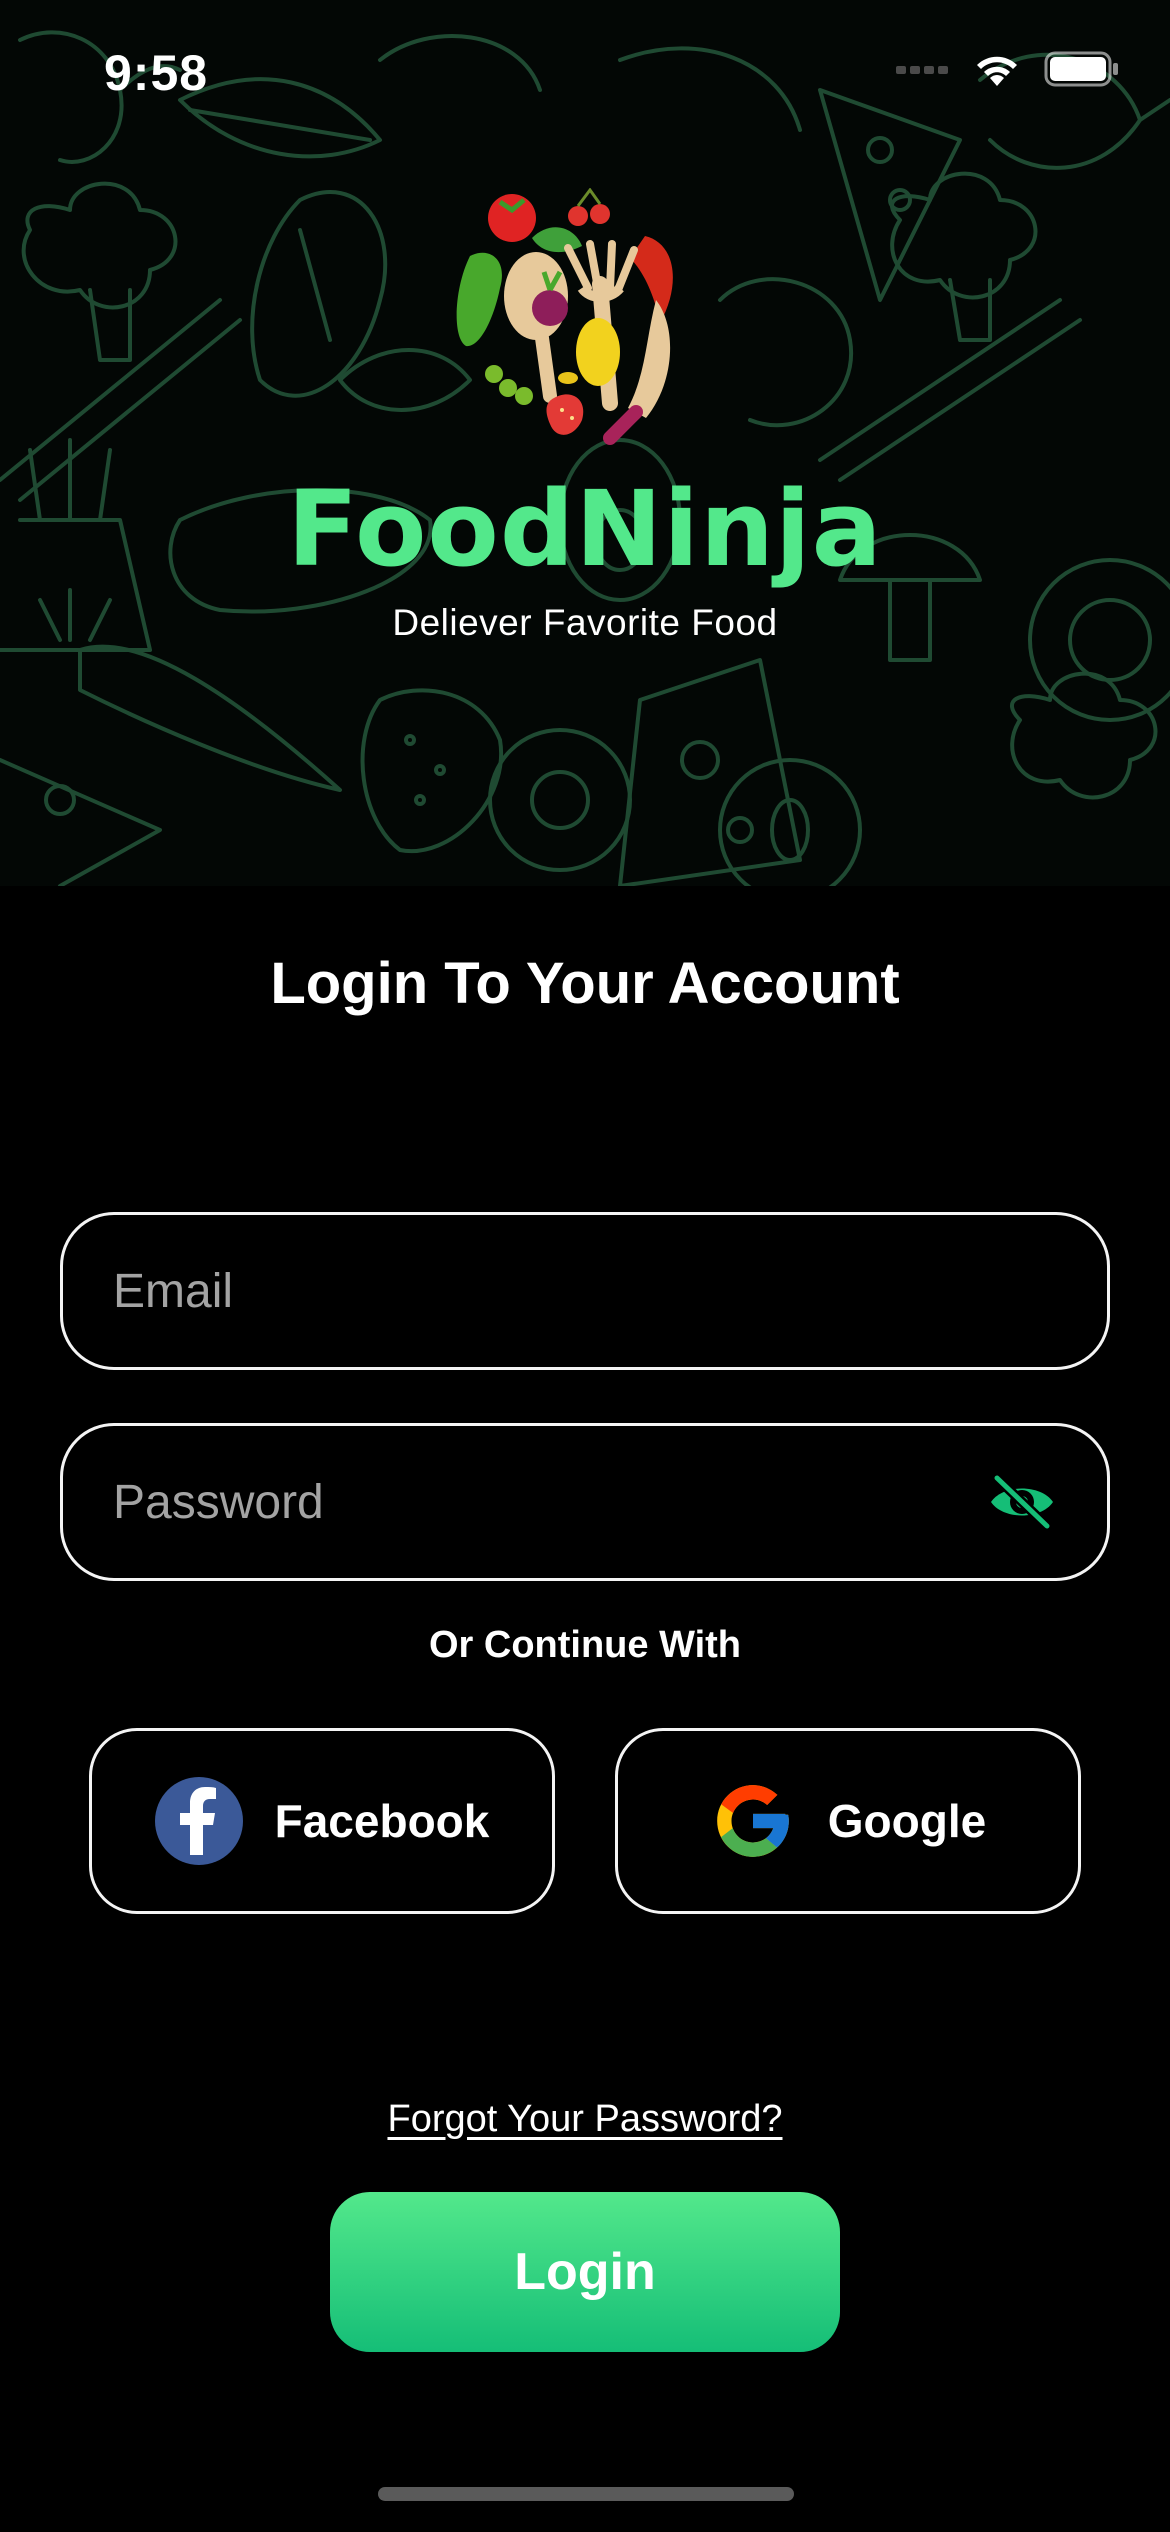  What do you see at coordinates (564, 316) in the screenshot?
I see `food-wreath-logo-icon` at bounding box center [564, 316].